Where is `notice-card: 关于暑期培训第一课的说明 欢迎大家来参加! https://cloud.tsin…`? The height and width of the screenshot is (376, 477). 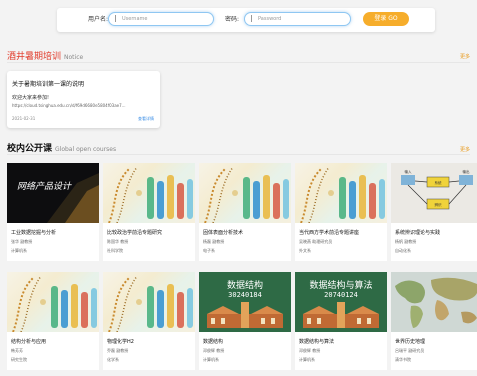 notice-card: 关于暑期培训第一课的说明 欢迎大家来参加! https://cloud.tsin… is located at coordinates (83, 99).